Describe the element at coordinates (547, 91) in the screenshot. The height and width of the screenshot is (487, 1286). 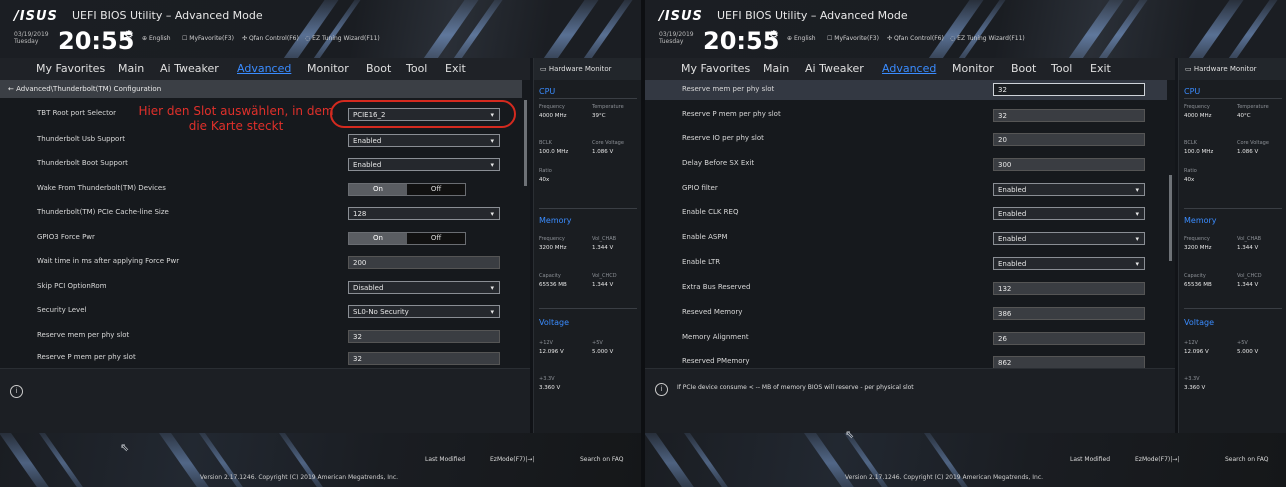
I see `cpu-section-title: CPU` at that location.